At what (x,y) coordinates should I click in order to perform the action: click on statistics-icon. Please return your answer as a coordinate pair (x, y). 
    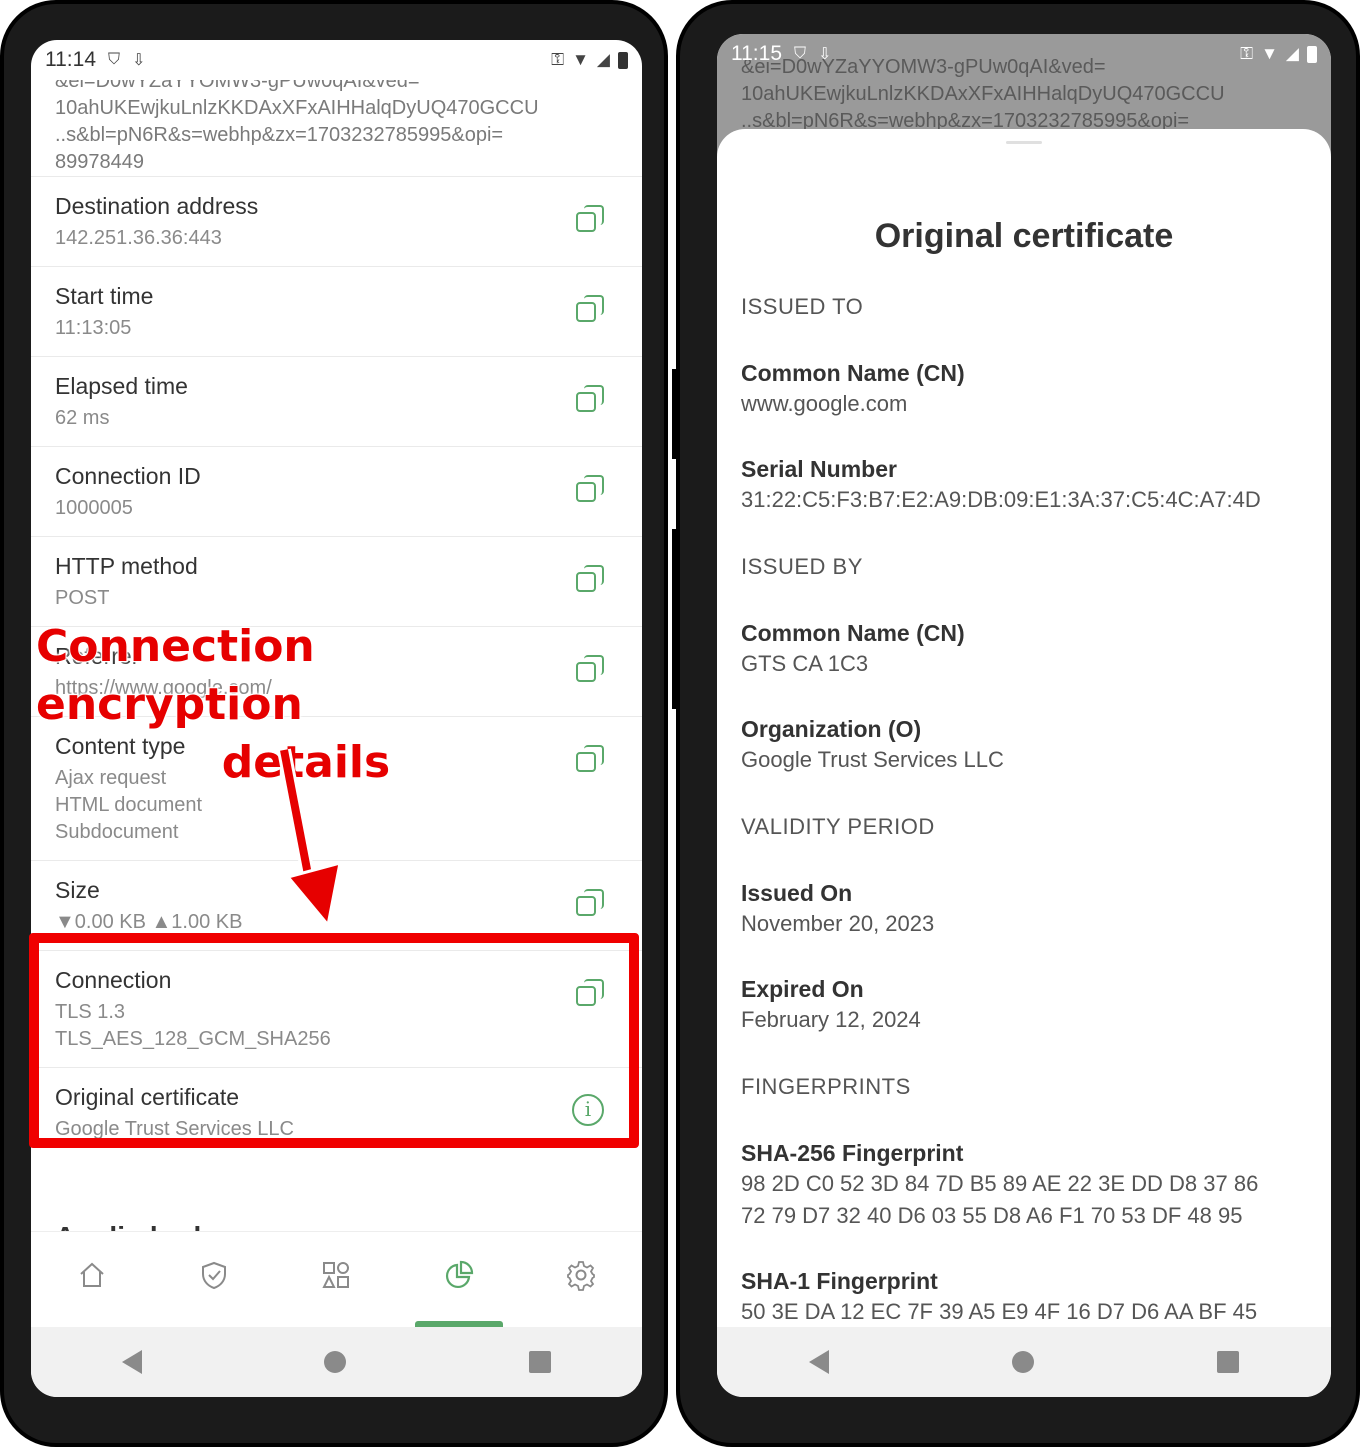
    Looking at the image, I should click on (459, 1274).